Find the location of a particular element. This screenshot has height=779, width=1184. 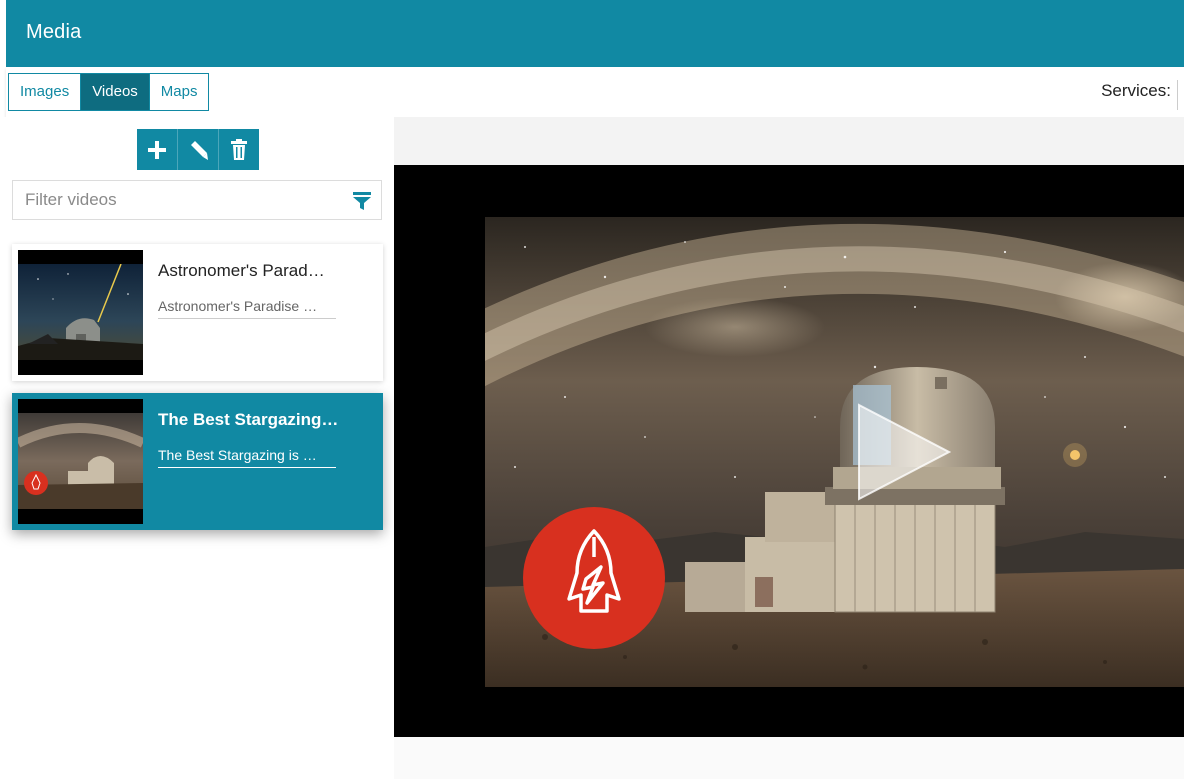

pencil-icon is located at coordinates (199, 150).